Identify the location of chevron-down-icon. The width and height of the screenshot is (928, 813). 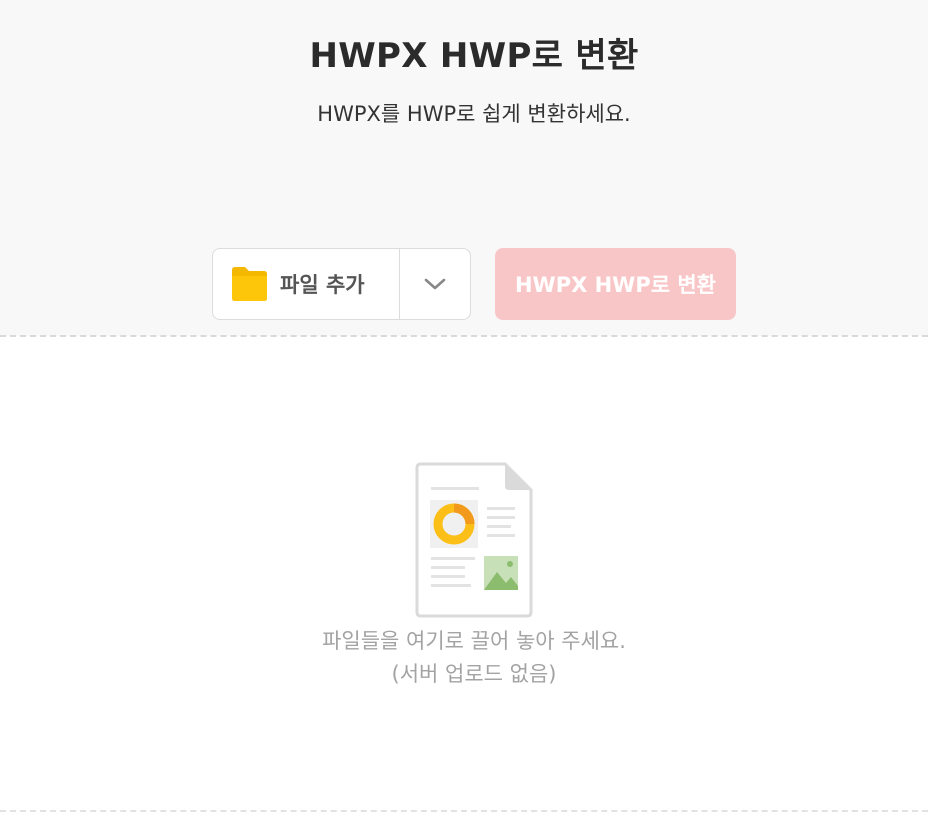
(435, 284).